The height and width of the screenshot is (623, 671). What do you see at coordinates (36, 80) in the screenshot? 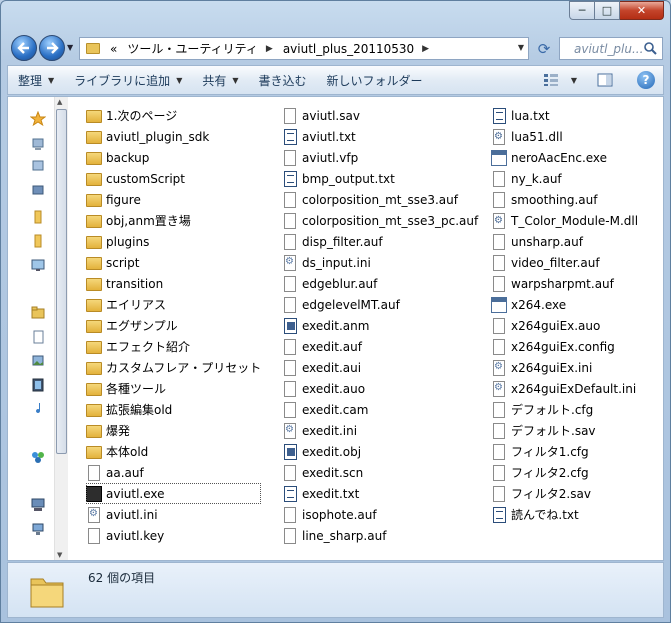
I see `organize-button: 整理 ▼` at bounding box center [36, 80].